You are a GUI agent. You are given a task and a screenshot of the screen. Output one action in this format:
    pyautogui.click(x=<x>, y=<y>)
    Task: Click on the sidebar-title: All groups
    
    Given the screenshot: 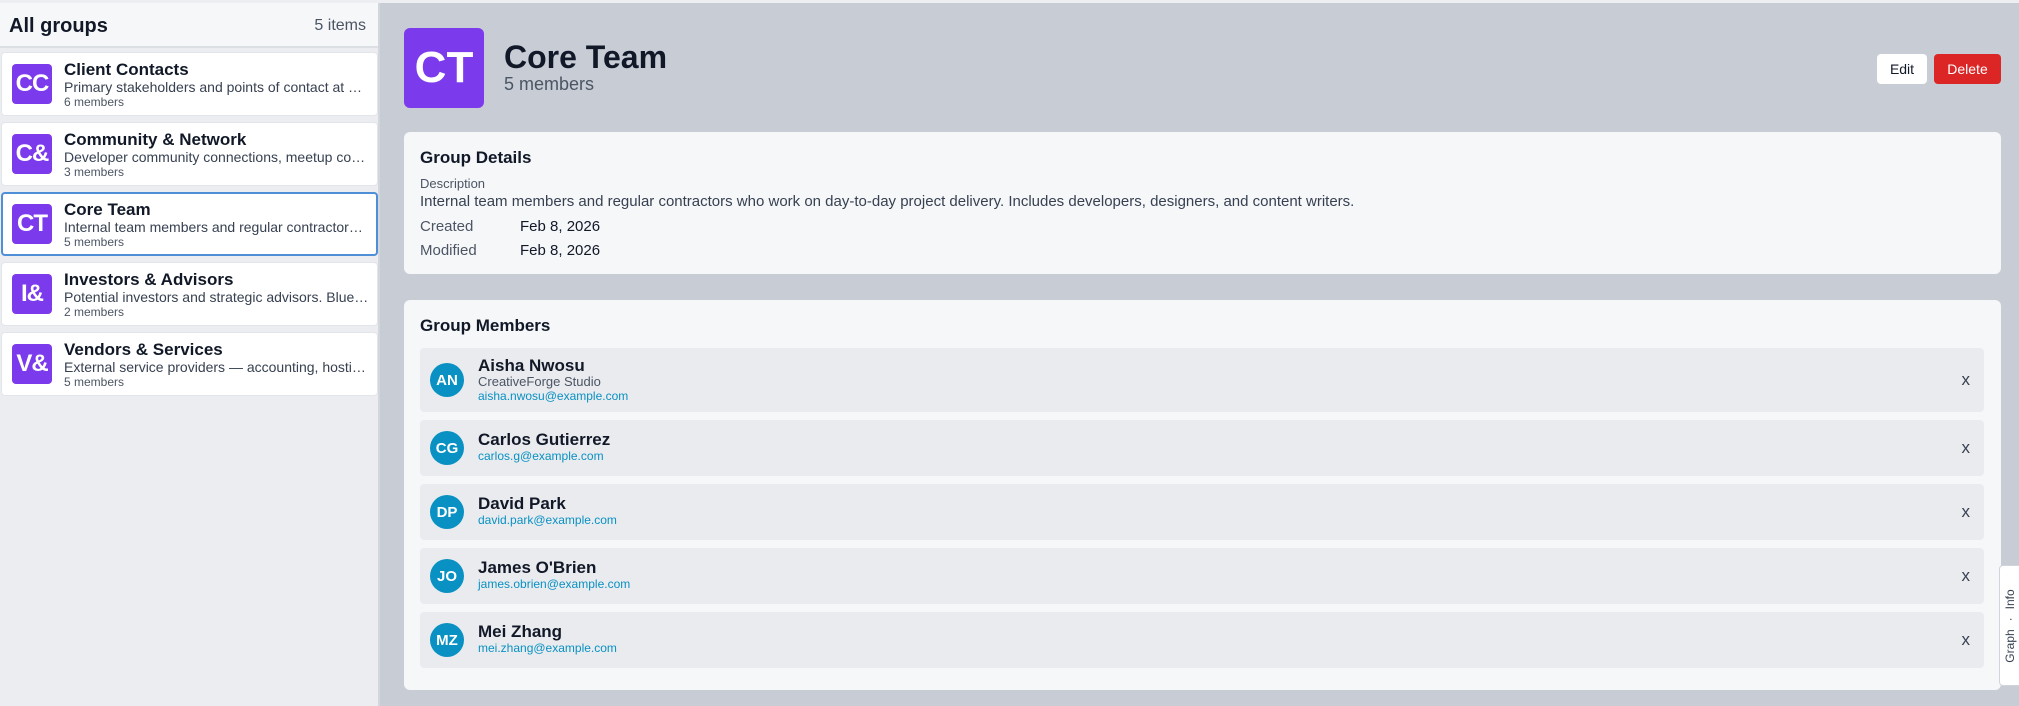 What is the action you would take?
    pyautogui.click(x=58, y=26)
    